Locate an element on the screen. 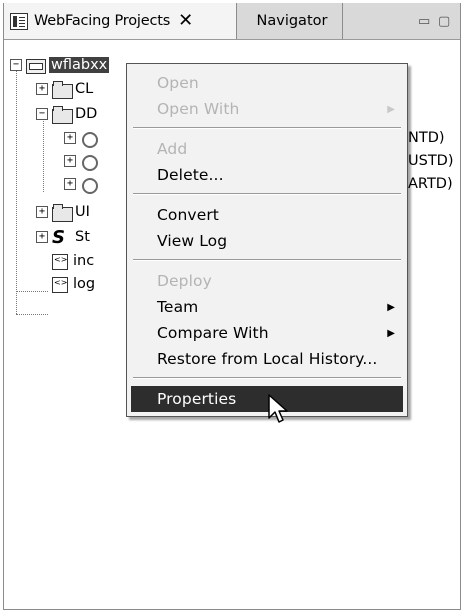  tree-node-suffix: USTD) is located at coordinates (431, 161).